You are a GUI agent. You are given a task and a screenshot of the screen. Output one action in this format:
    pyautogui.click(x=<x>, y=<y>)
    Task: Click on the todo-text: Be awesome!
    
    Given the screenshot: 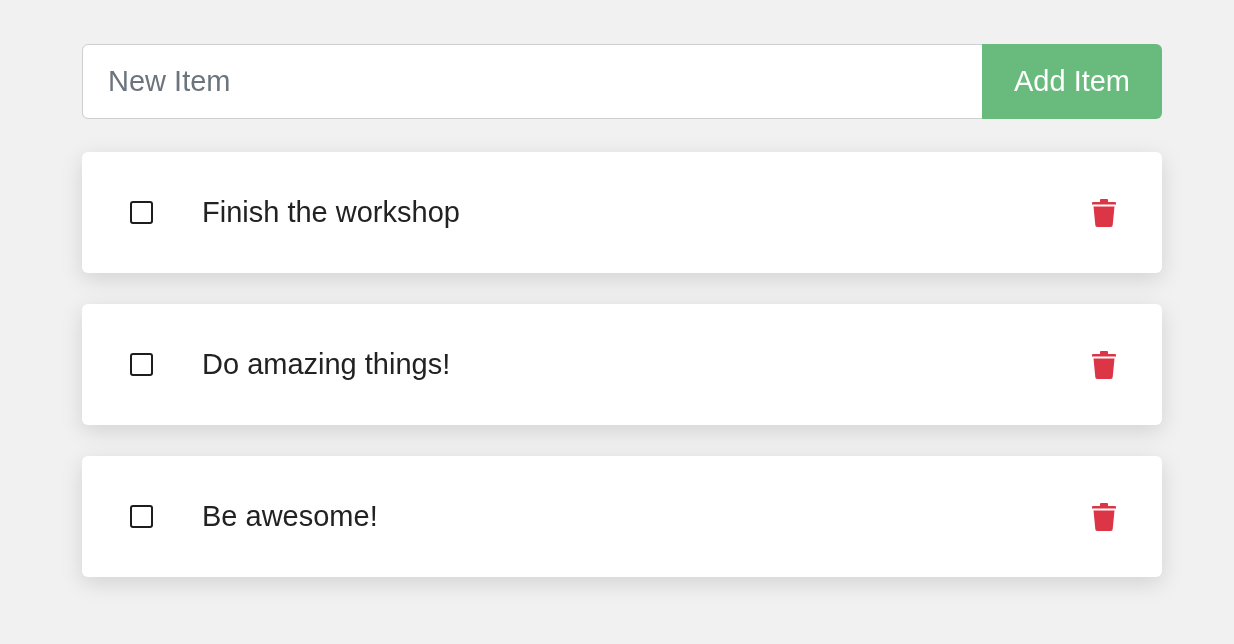 What is the action you would take?
    pyautogui.click(x=290, y=516)
    